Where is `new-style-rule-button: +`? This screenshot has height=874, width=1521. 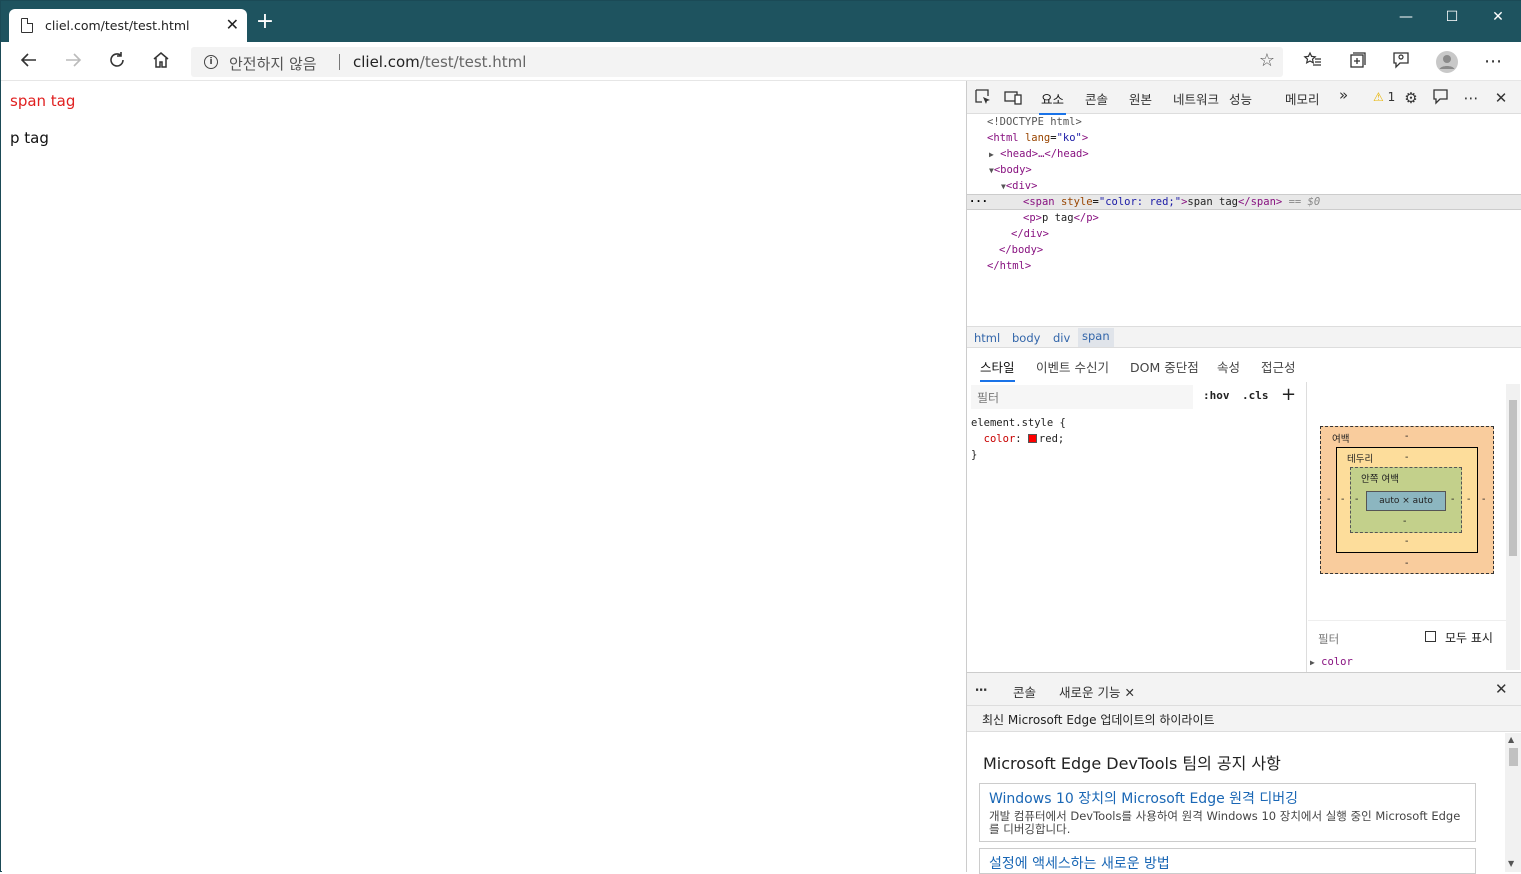
new-style-rule-button: + is located at coordinates (1288, 394).